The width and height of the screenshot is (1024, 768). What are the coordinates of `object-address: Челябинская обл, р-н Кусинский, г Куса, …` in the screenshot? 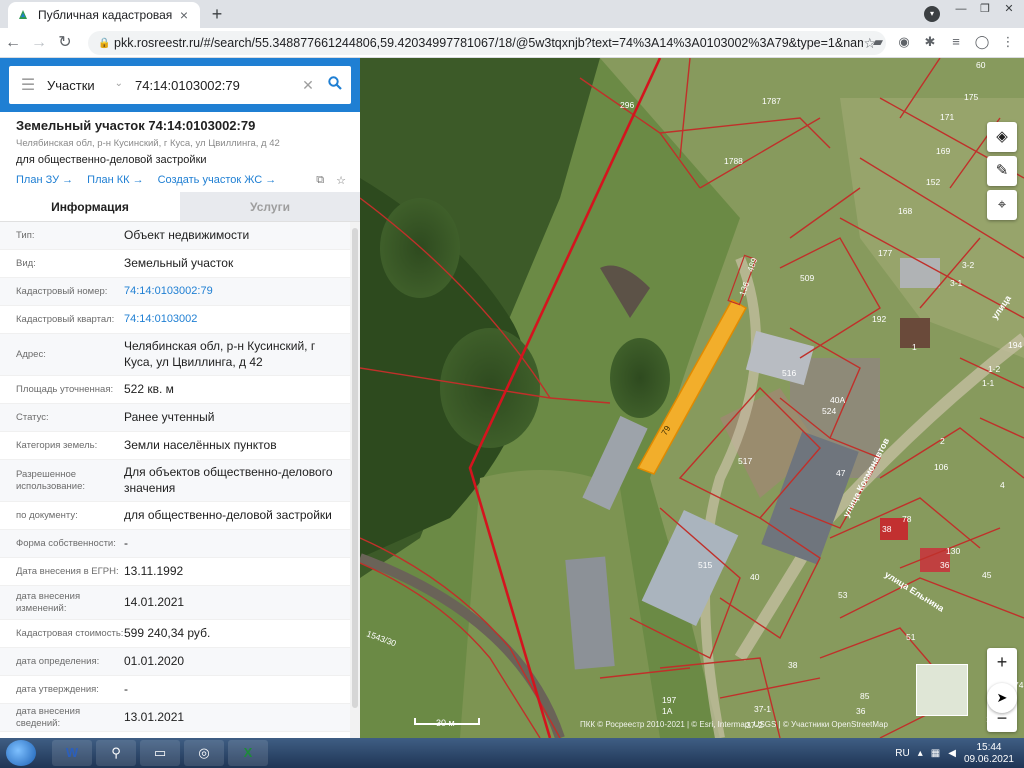 It's located at (148, 143).